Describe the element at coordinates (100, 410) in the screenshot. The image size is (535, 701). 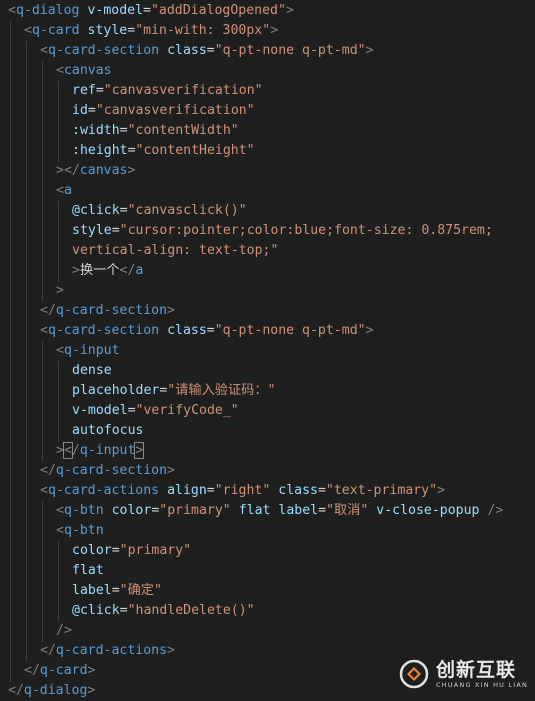
I see `code-token: v-model` at that location.